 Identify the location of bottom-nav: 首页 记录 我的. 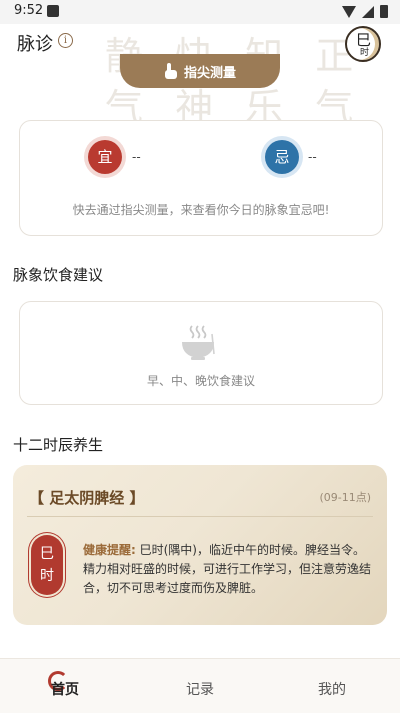
(200, 685).